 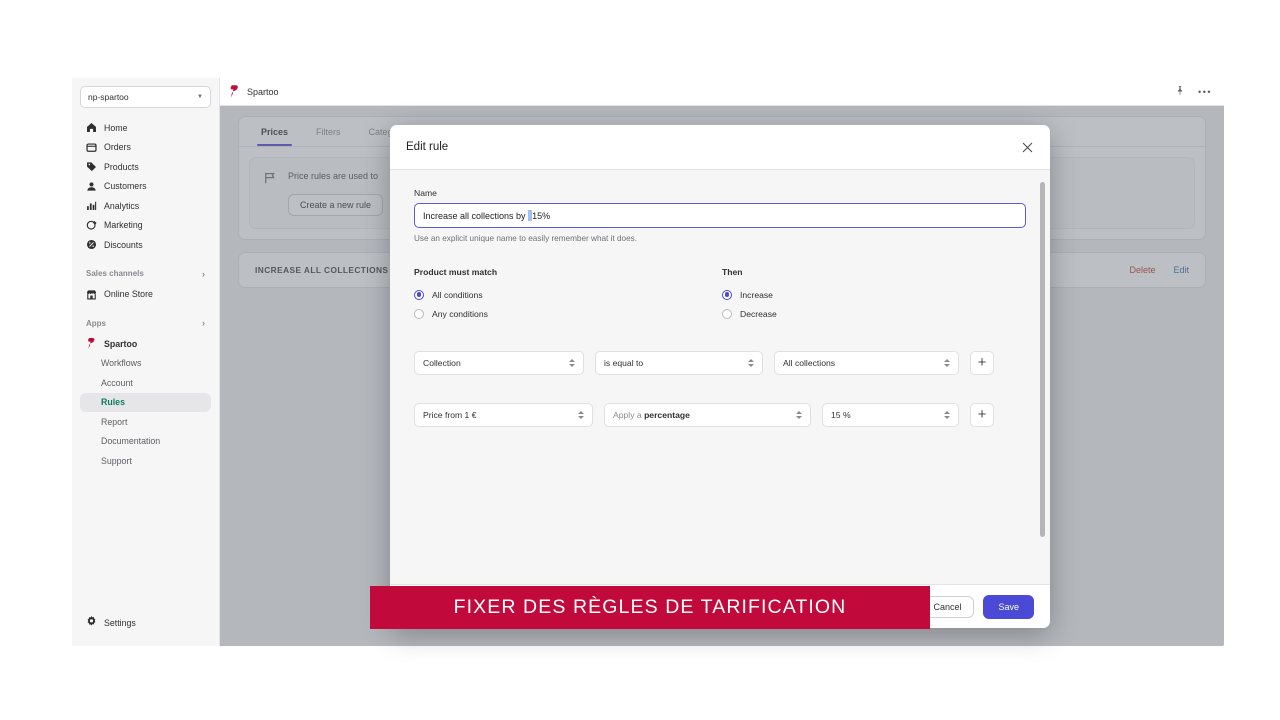 What do you see at coordinates (890, 415) in the screenshot?
I see `condition-value-select-2: 15 %` at bounding box center [890, 415].